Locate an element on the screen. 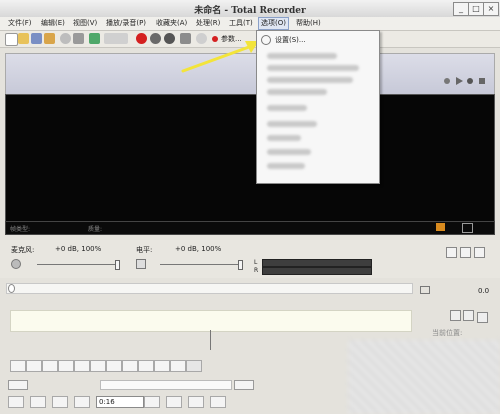 The width and height of the screenshot is (500, 414). mixer-icon is located at coordinates (451, 252).